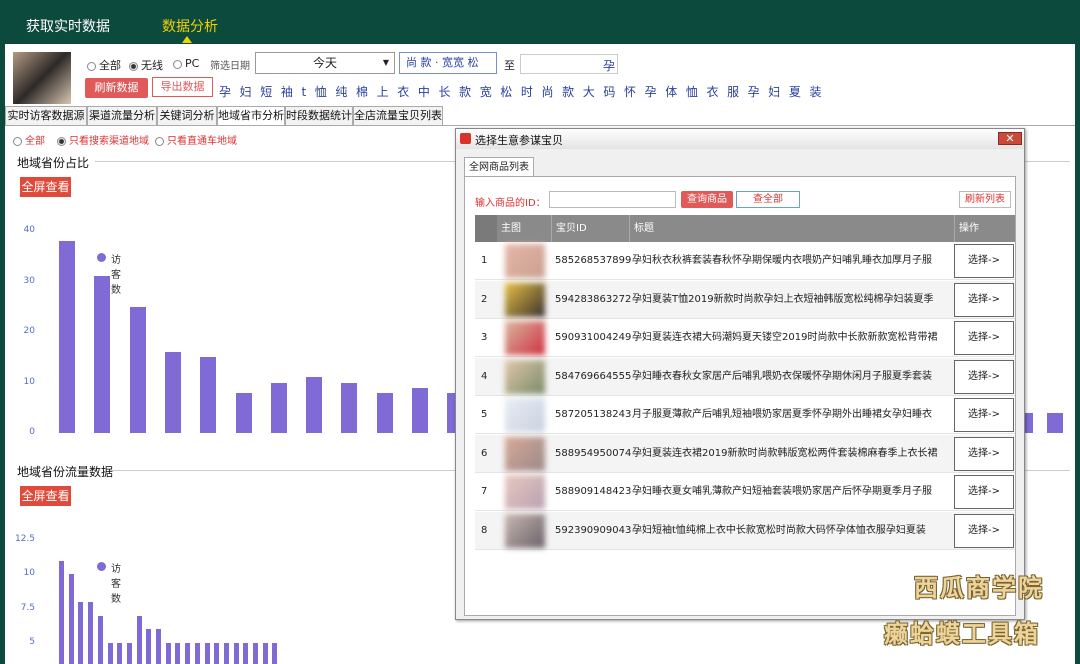  What do you see at coordinates (187, 39) in the screenshot?
I see `active-caret-icon` at bounding box center [187, 39].